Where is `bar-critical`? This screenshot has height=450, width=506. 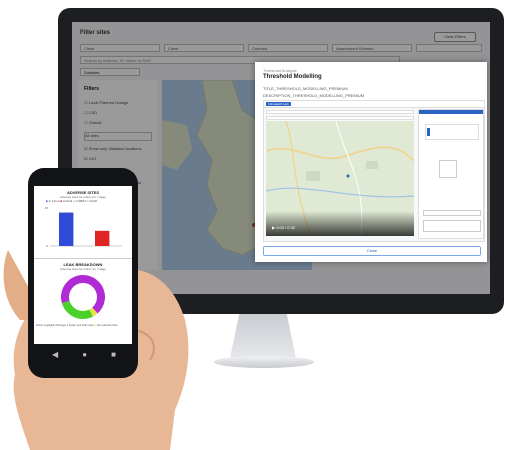
bar-critical is located at coordinates (102, 238).